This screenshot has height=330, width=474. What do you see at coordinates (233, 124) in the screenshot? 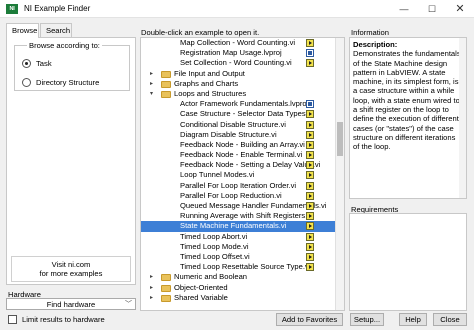
I see `tree-row-label: Conditional Disable Structure.vi` at bounding box center [233, 124].